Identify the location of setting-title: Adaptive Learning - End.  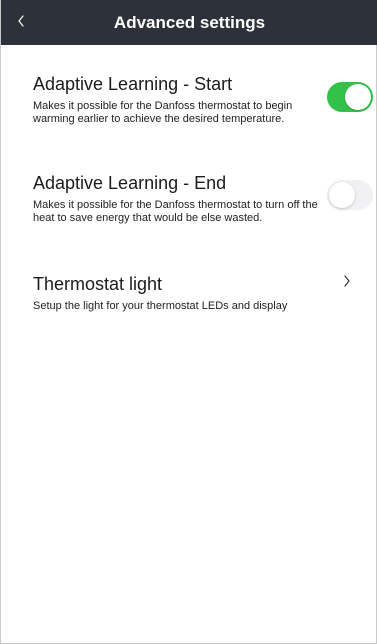
(130, 183).